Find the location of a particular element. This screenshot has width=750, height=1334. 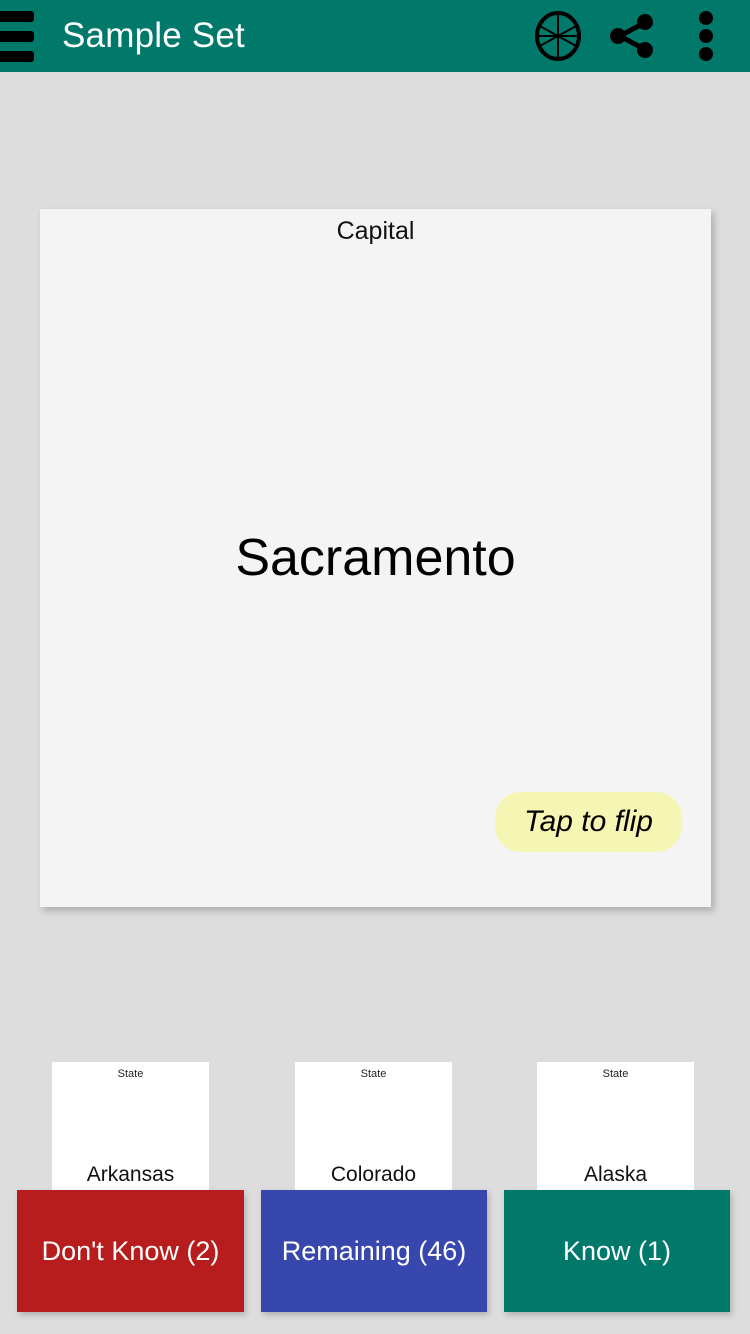

mini-card-term: Arkansas is located at coordinates (130, 1174).